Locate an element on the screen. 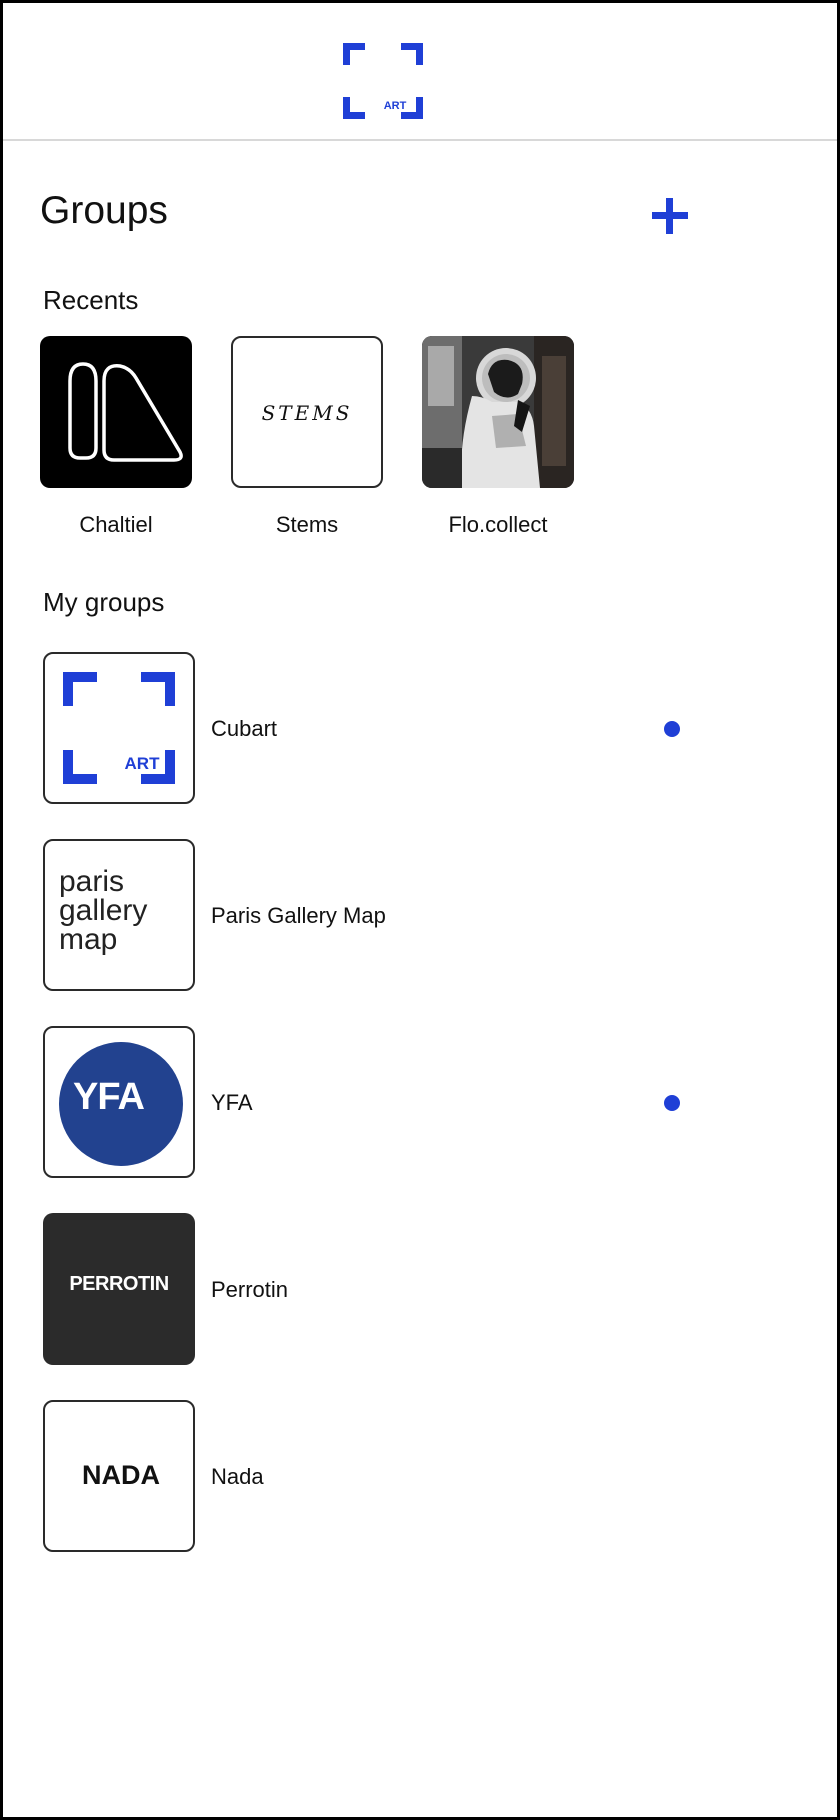  nada-logo-text: NADA is located at coordinates (121, 1475).